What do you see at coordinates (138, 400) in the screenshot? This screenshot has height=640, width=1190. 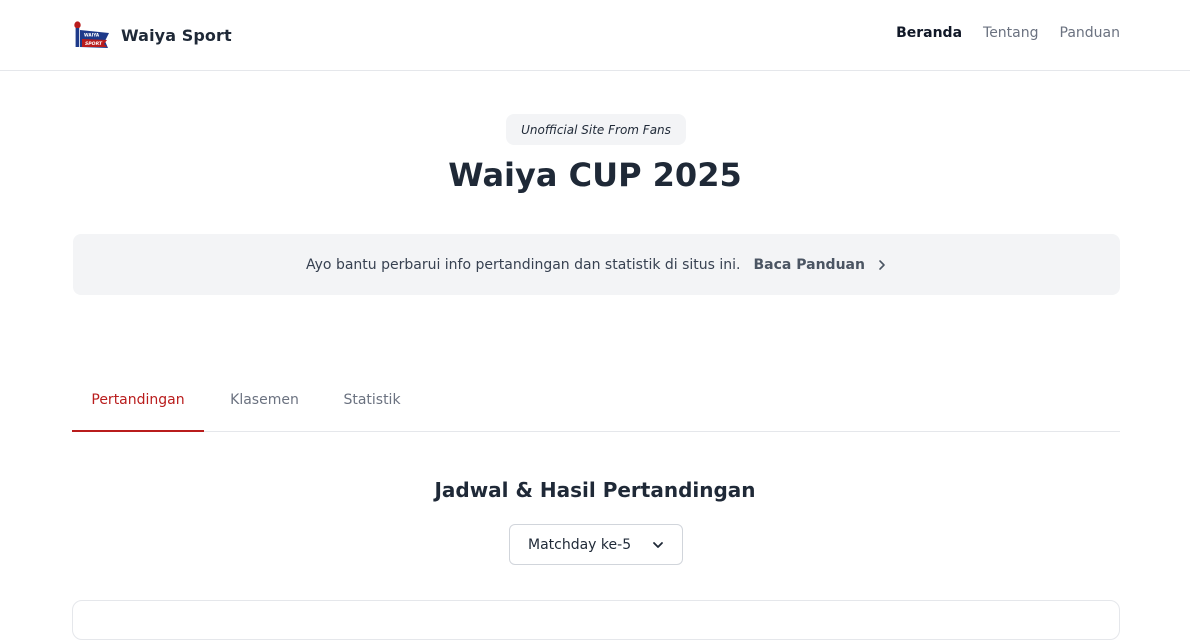 I see `tab-label: Pertandingan` at bounding box center [138, 400].